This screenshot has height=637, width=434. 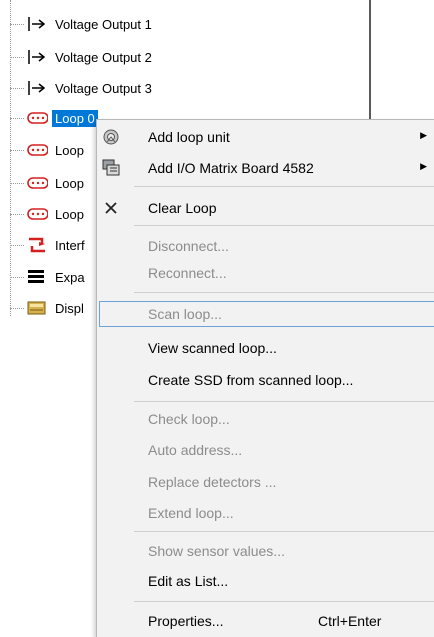 What do you see at coordinates (103, 88) in the screenshot?
I see `tree-item-label: Voltage Output 3` at bounding box center [103, 88].